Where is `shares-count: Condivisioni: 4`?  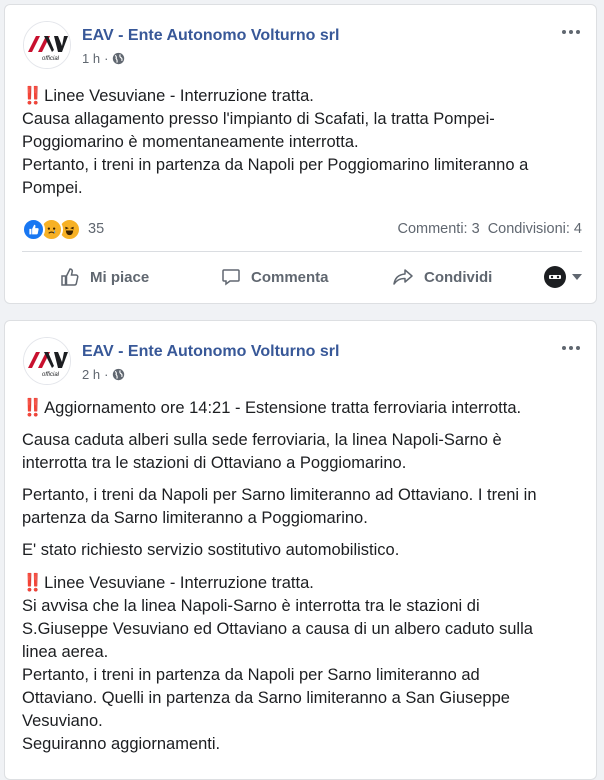
shares-count: Condivisioni: 4 is located at coordinates (535, 229).